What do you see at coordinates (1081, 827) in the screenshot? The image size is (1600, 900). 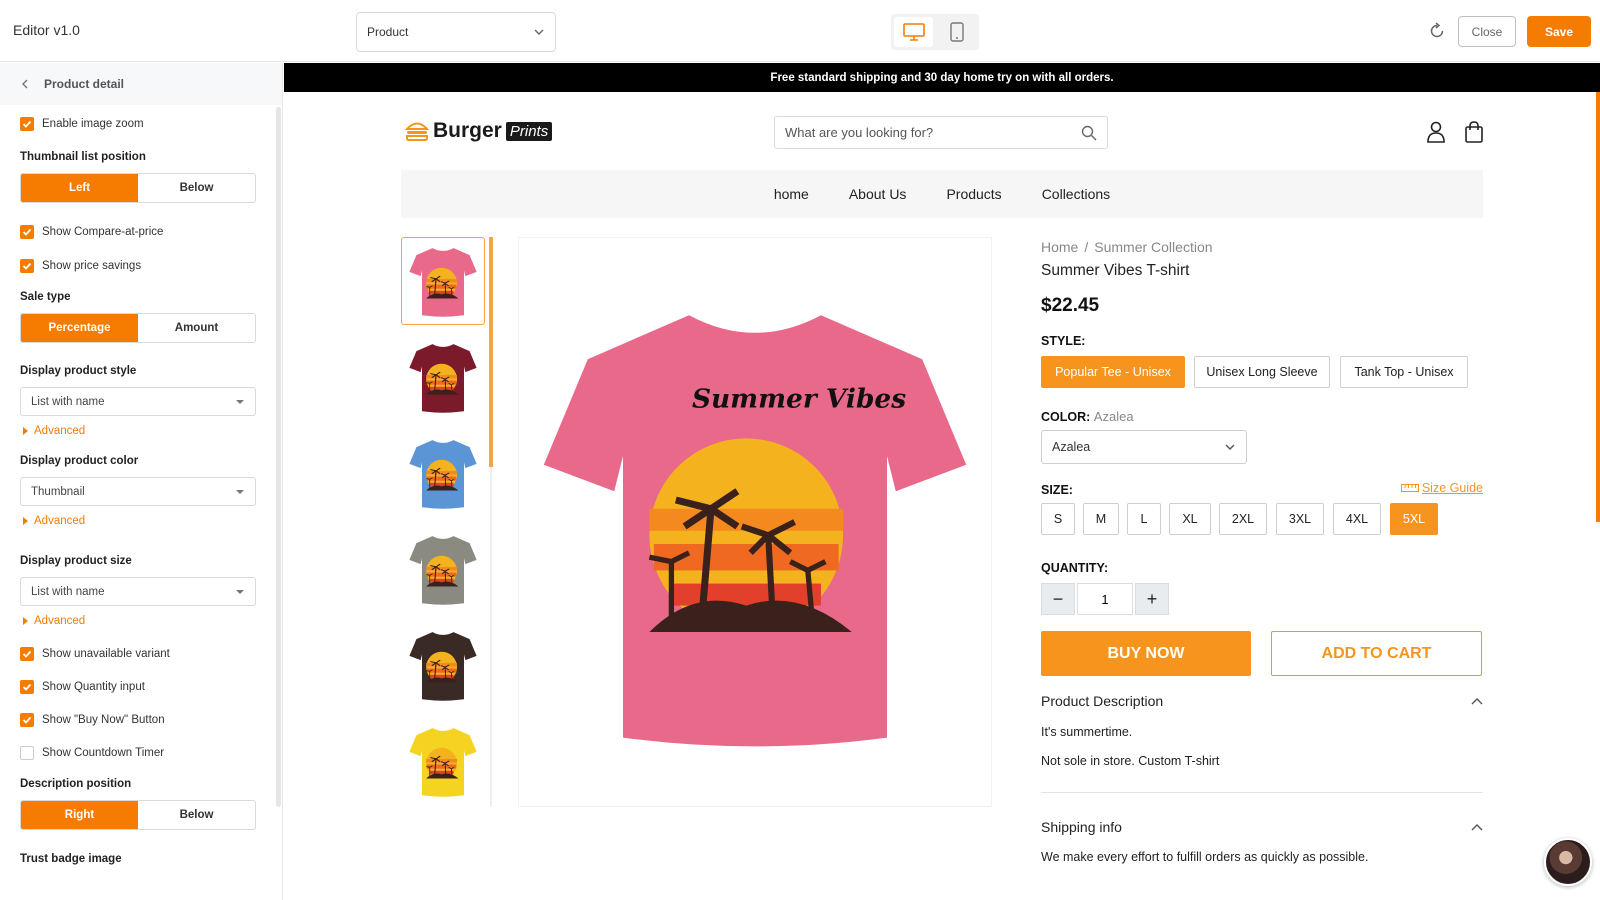 I see `shipping-title: Shipping info` at bounding box center [1081, 827].